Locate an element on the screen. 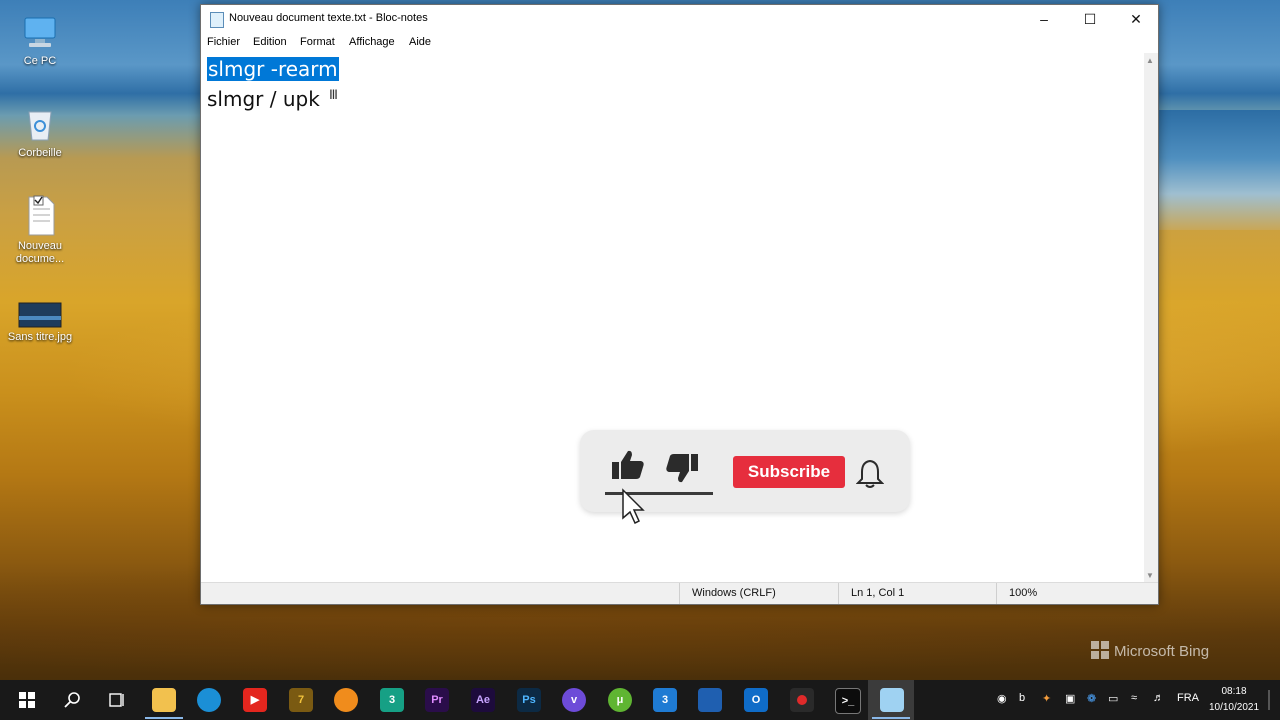  window-title: Nouveau document texte.txt - Bloc-notes is located at coordinates (328, 18).